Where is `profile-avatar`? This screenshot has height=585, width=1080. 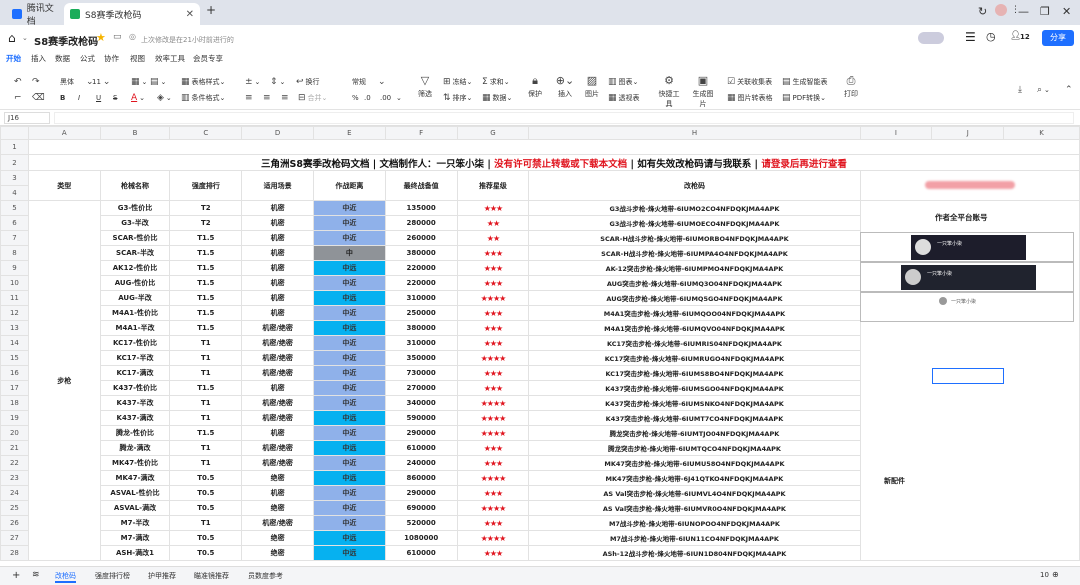 profile-avatar is located at coordinates (1001, 10).